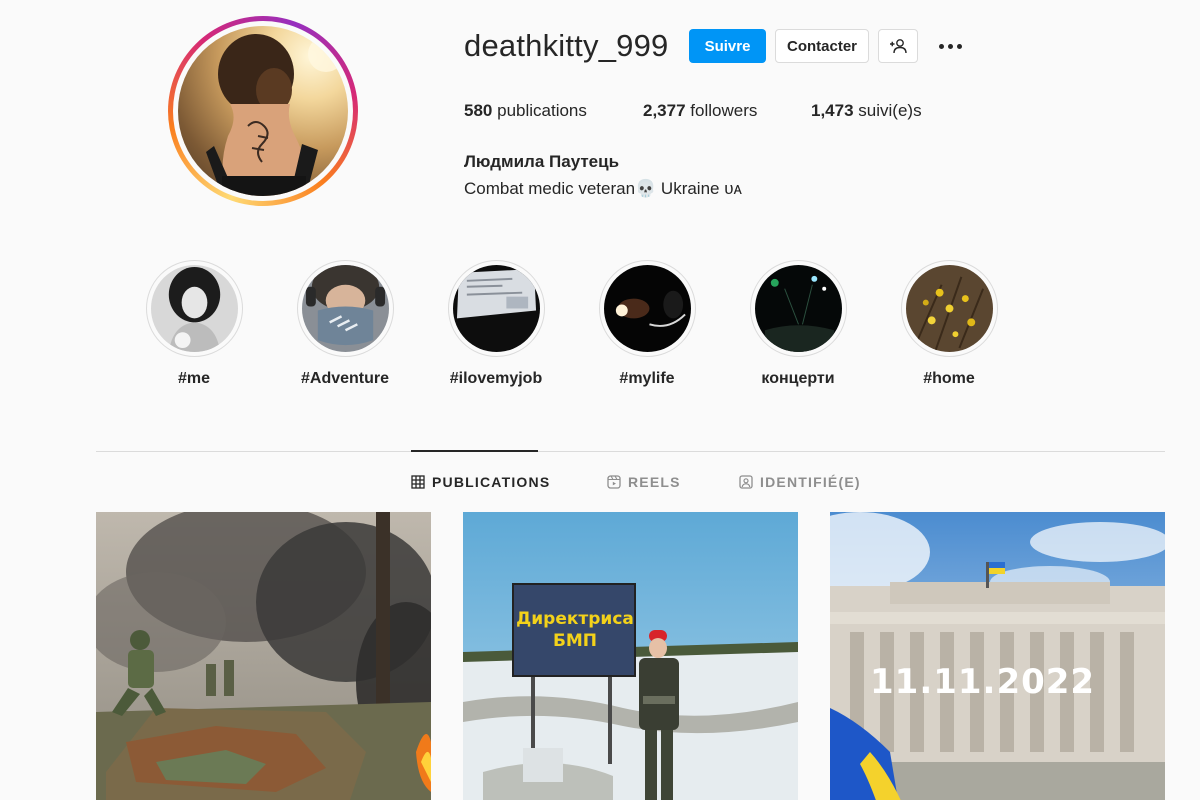 The height and width of the screenshot is (800, 1200). Describe the element at coordinates (727, 46) in the screenshot. I see `follow-button: Suivre` at that location.